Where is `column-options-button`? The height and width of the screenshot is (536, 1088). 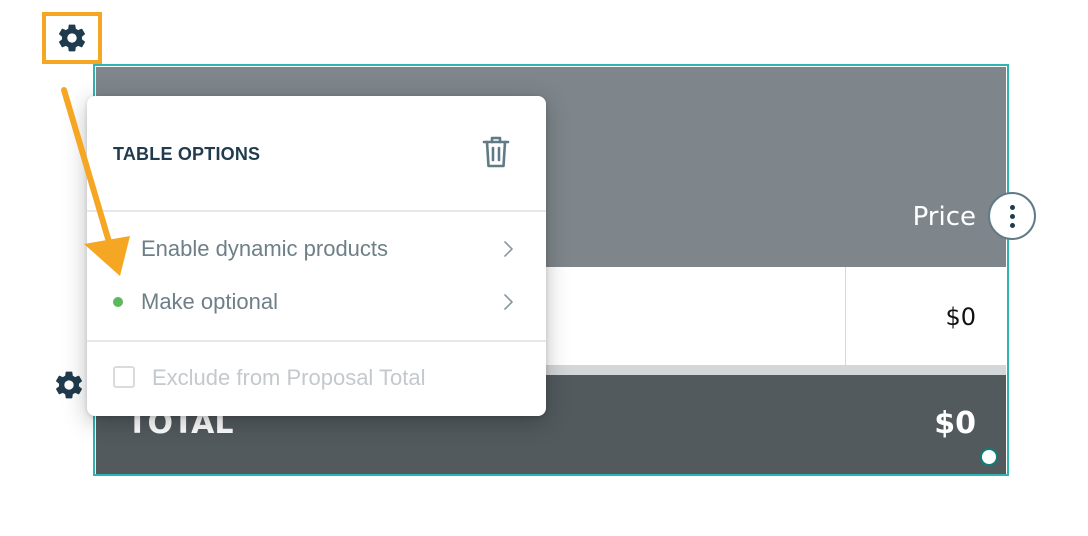 column-options-button is located at coordinates (1012, 216).